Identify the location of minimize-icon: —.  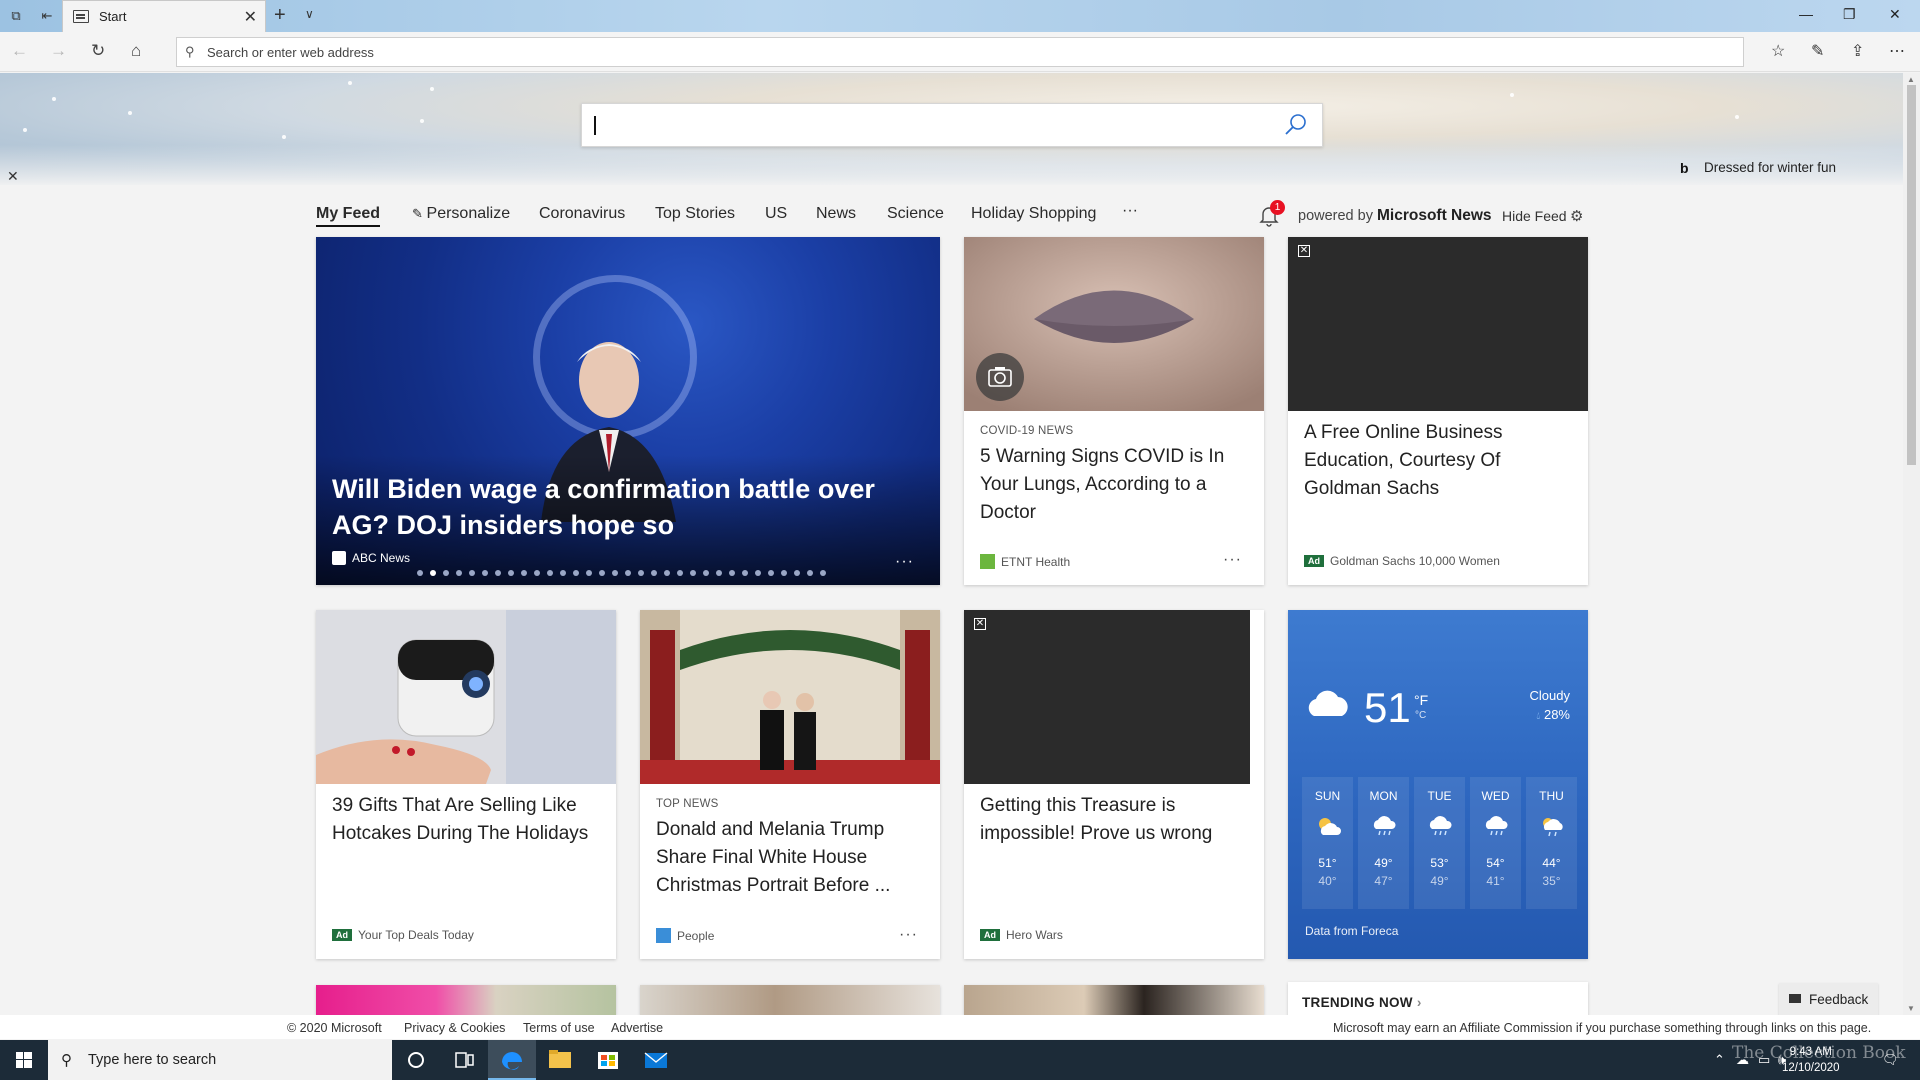
(1806, 14).